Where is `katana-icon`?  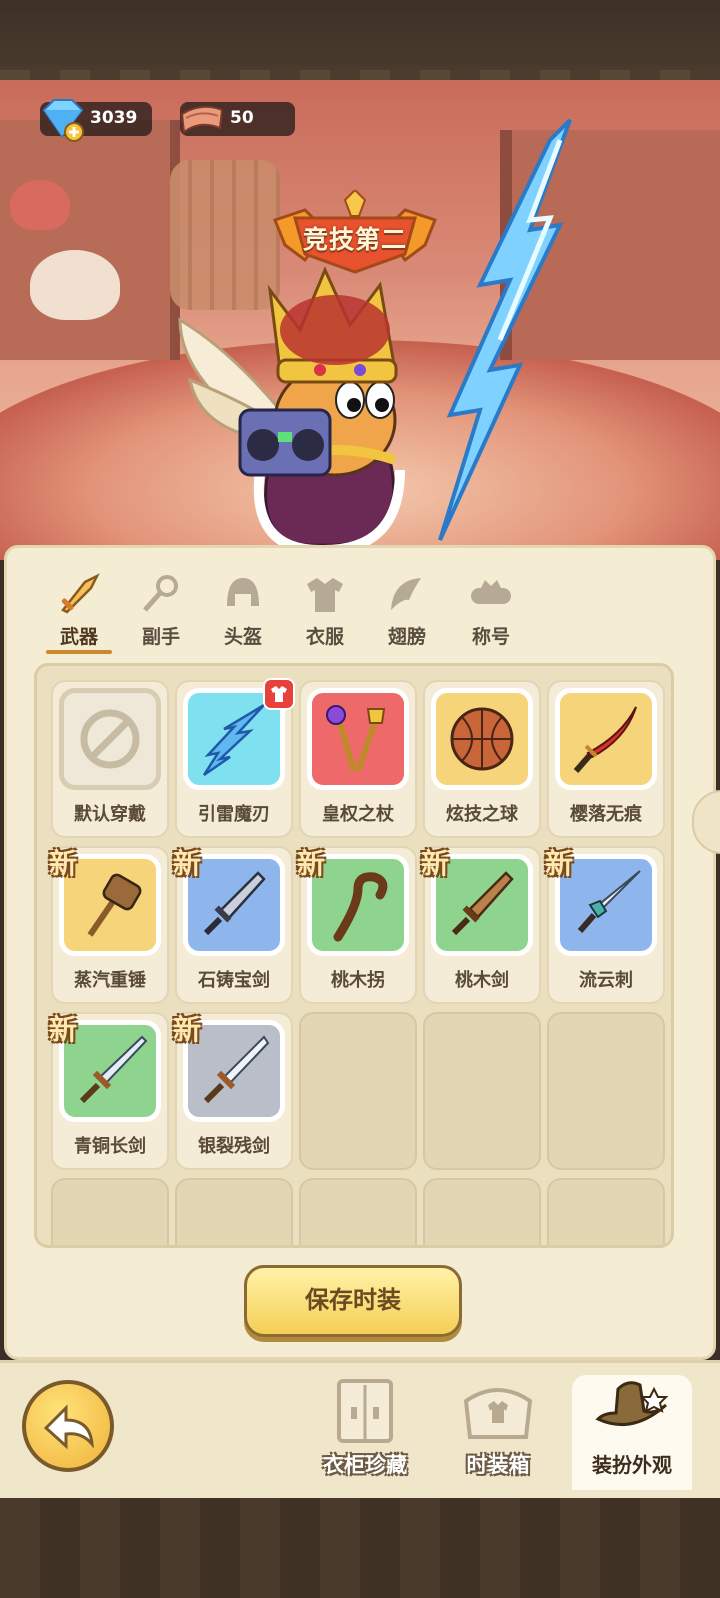 katana-icon is located at coordinates (605, 739).